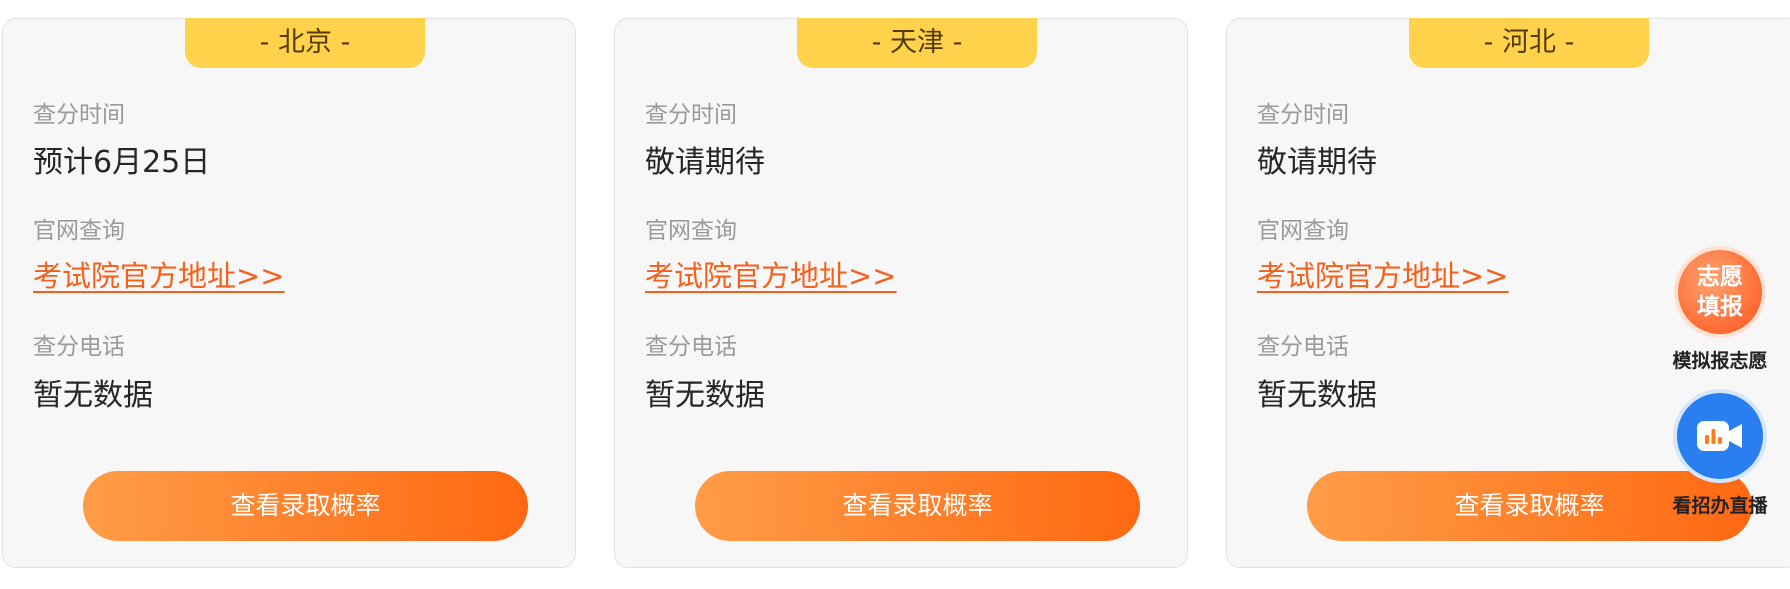  What do you see at coordinates (1529, 43) in the screenshot?
I see `region-tag: - 河北 -` at bounding box center [1529, 43].